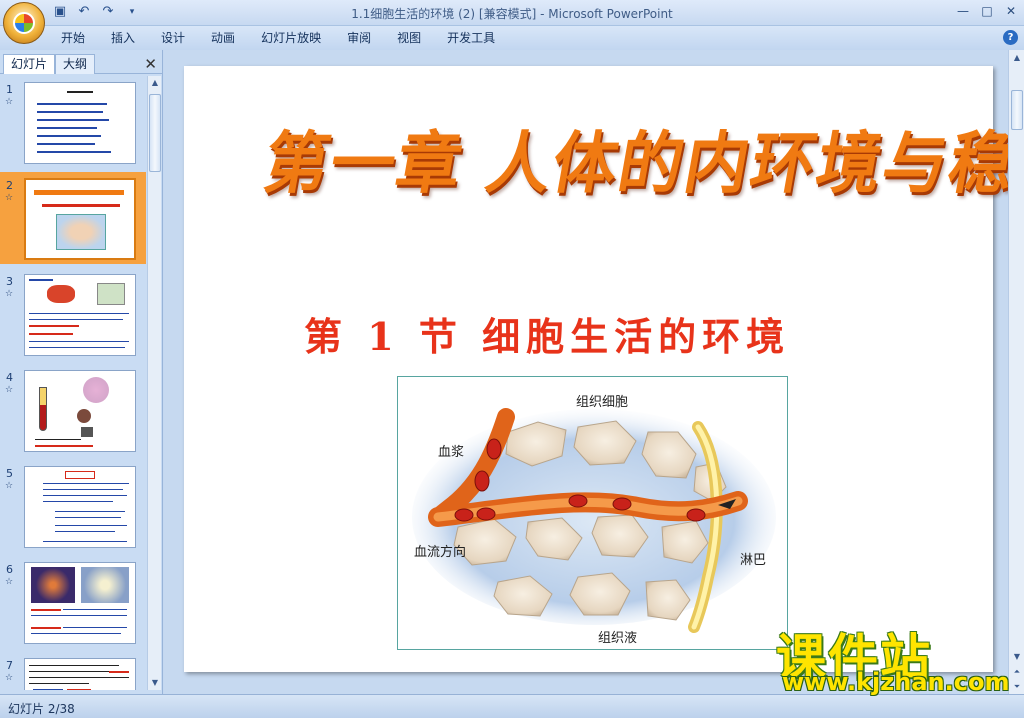 This screenshot has height=718, width=1024. I want to click on thumbnail-number: 7, so click(9, 665).